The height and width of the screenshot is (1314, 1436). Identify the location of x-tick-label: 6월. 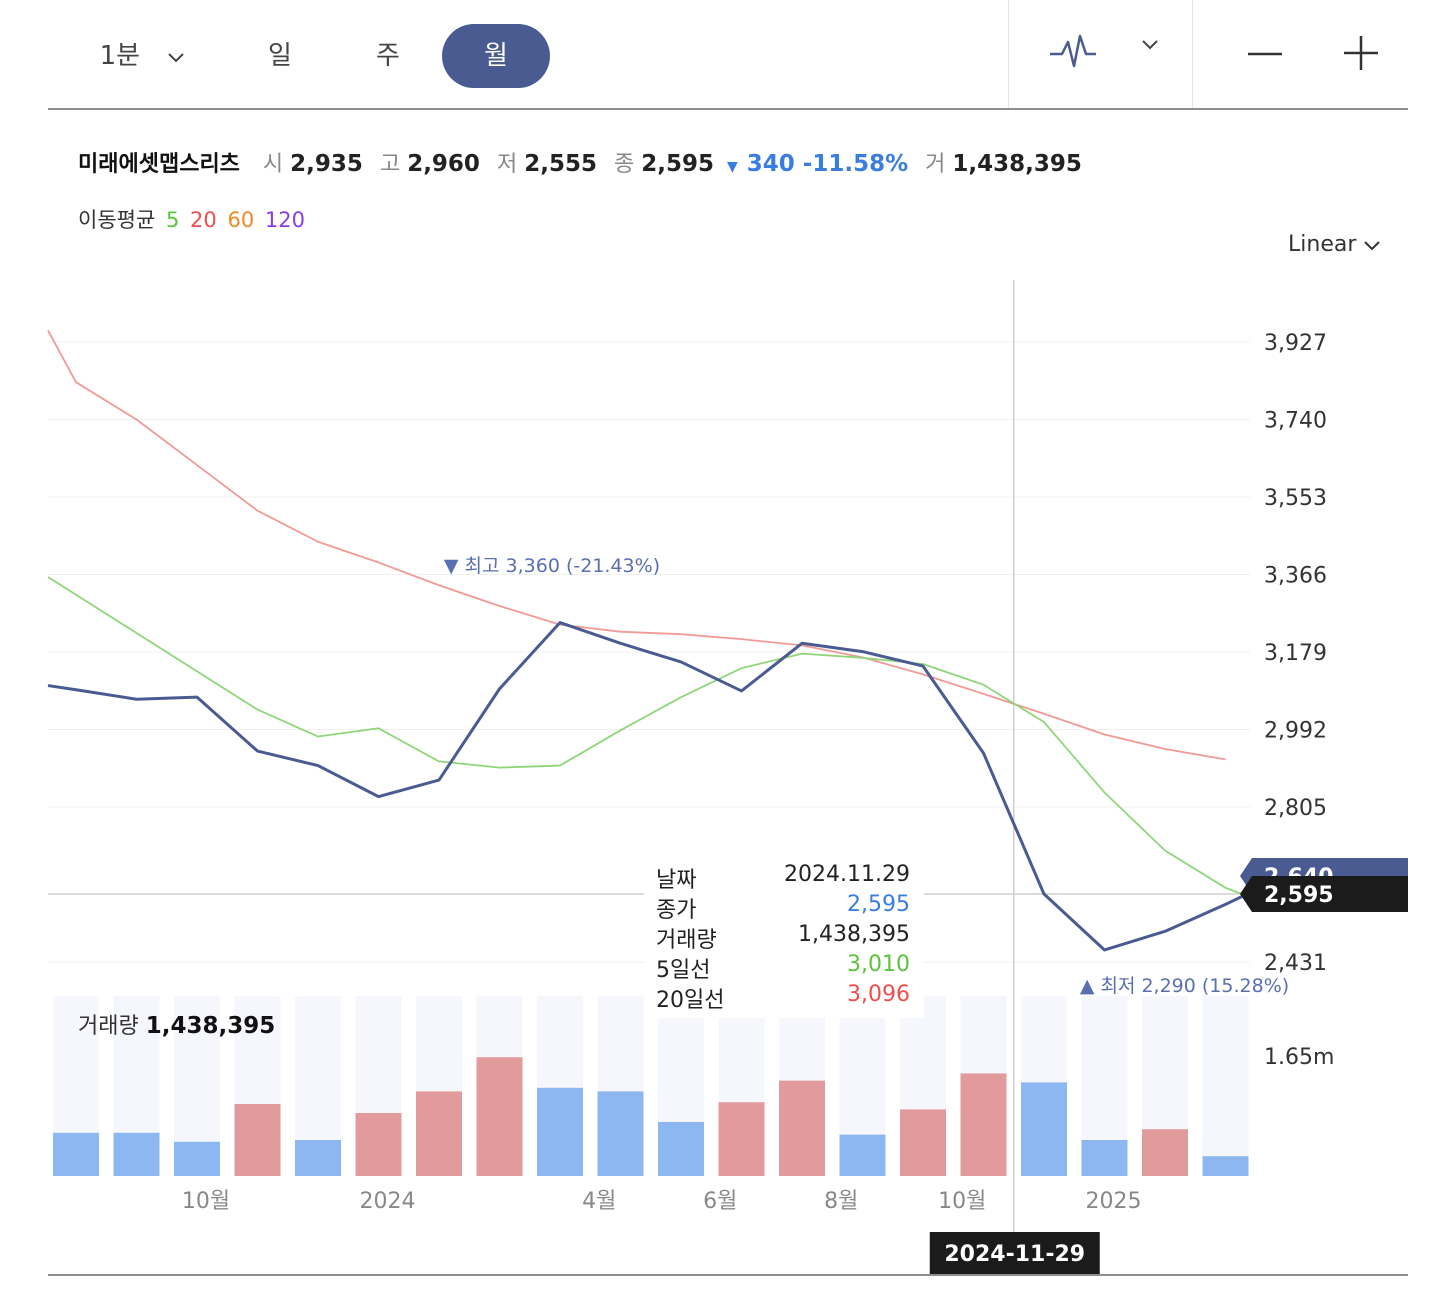
(720, 1201).